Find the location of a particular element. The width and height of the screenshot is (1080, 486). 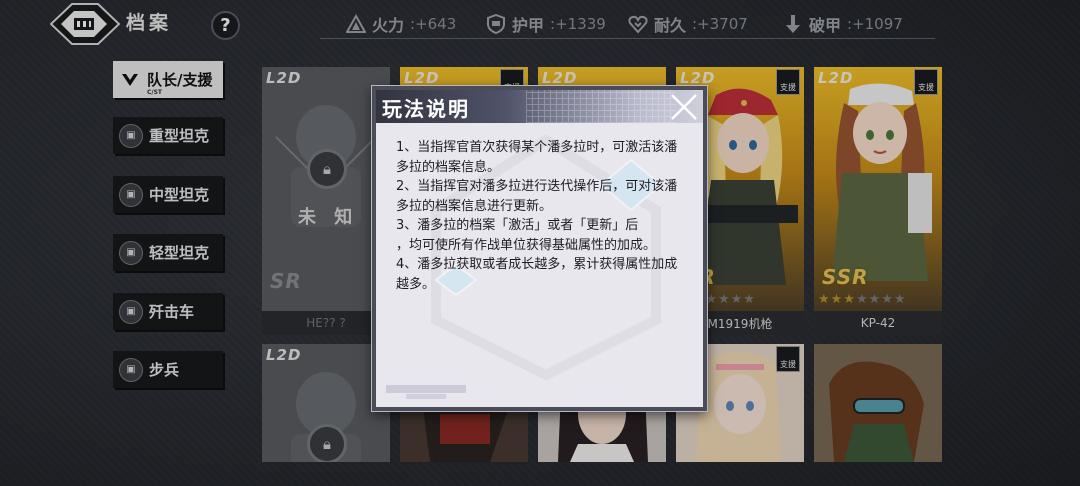

rule-line: 4、潘多拉获取或者成长越多，累计获得属性加成越多。 is located at coordinates (537, 274).